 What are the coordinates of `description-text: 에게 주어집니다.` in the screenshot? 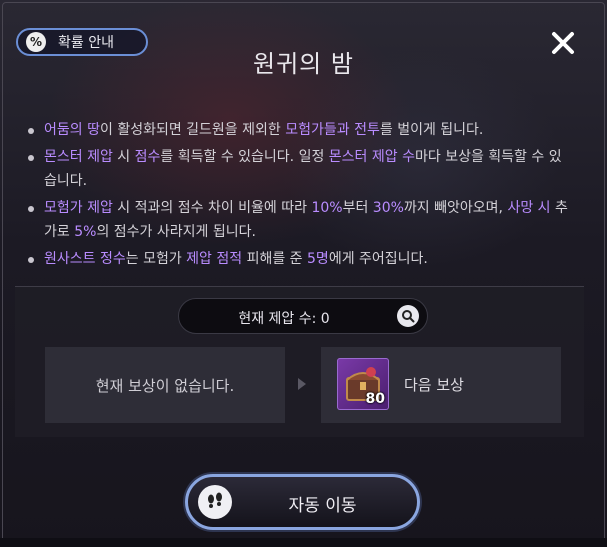 It's located at (378, 259).